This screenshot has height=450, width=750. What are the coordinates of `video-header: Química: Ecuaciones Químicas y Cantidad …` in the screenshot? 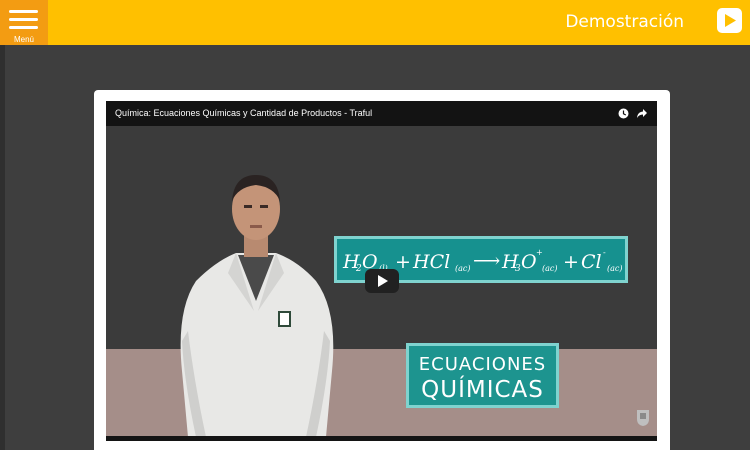 It's located at (381, 113).